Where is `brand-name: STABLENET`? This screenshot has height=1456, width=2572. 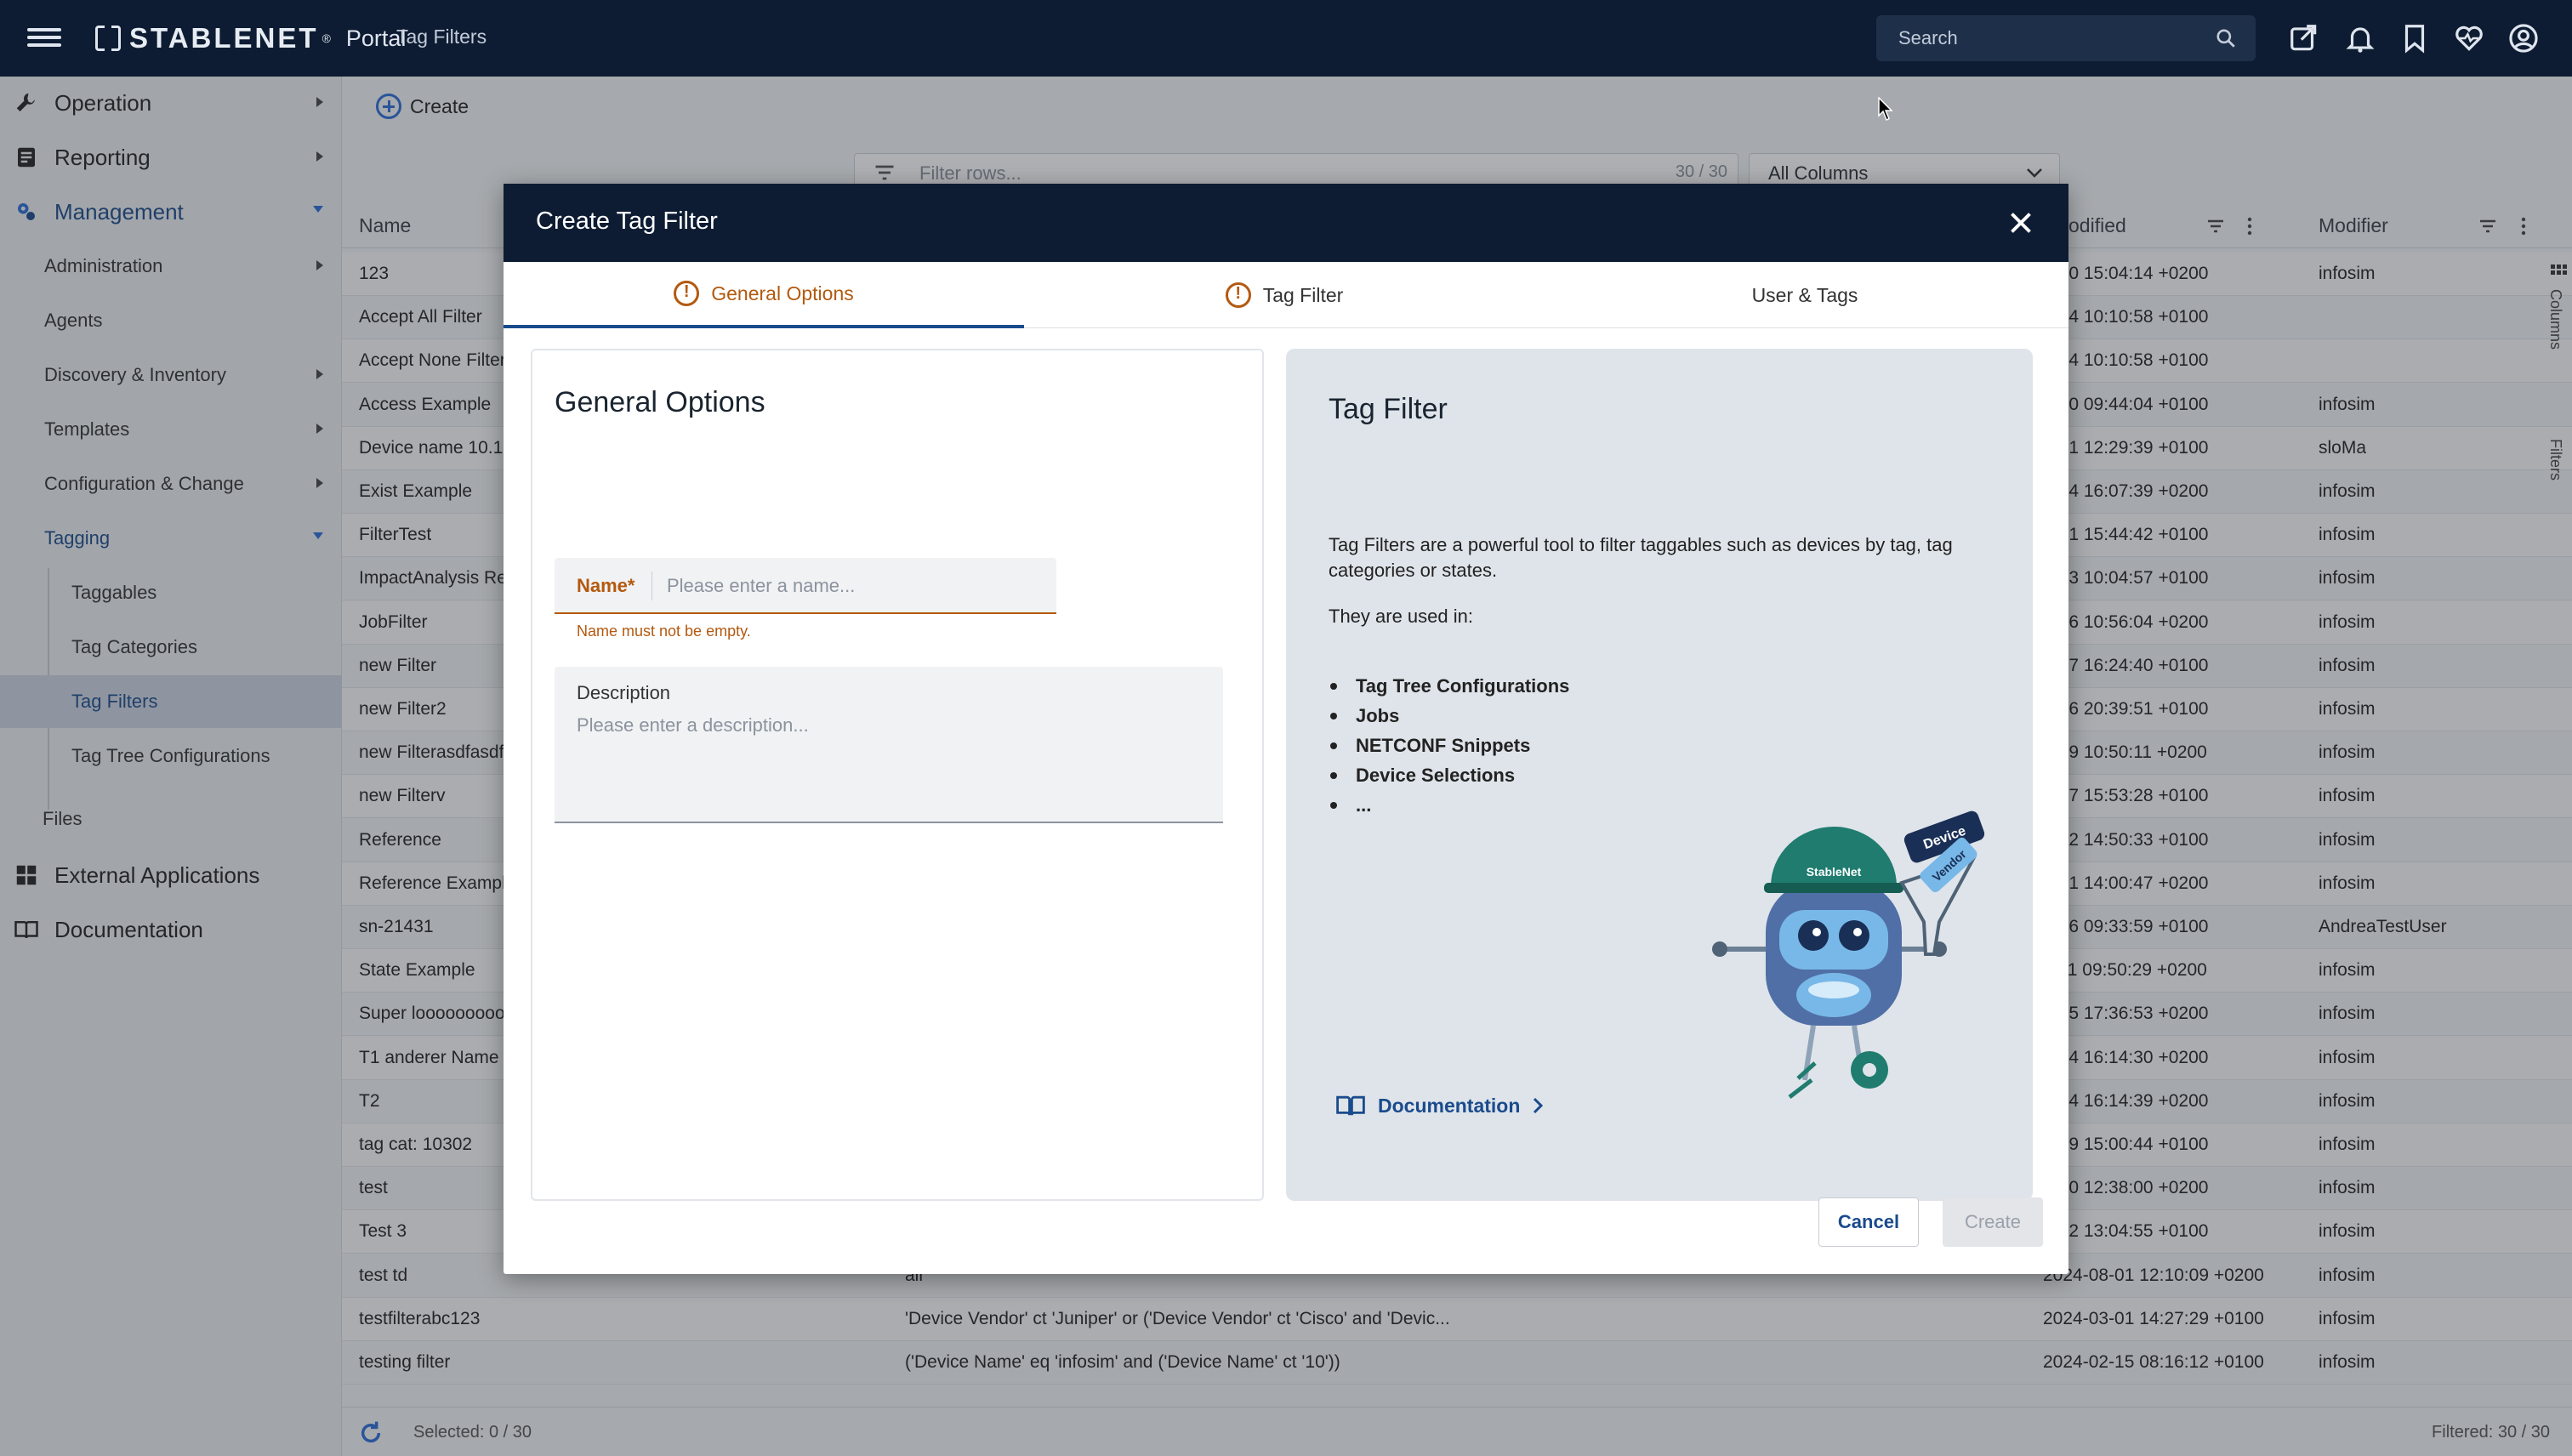 brand-name: STABLENET is located at coordinates (224, 38).